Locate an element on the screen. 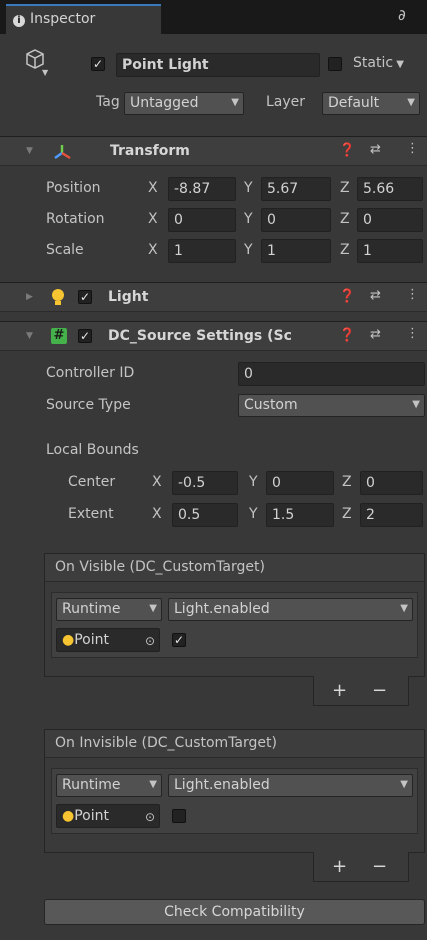  position-label: Position is located at coordinates (73, 188).